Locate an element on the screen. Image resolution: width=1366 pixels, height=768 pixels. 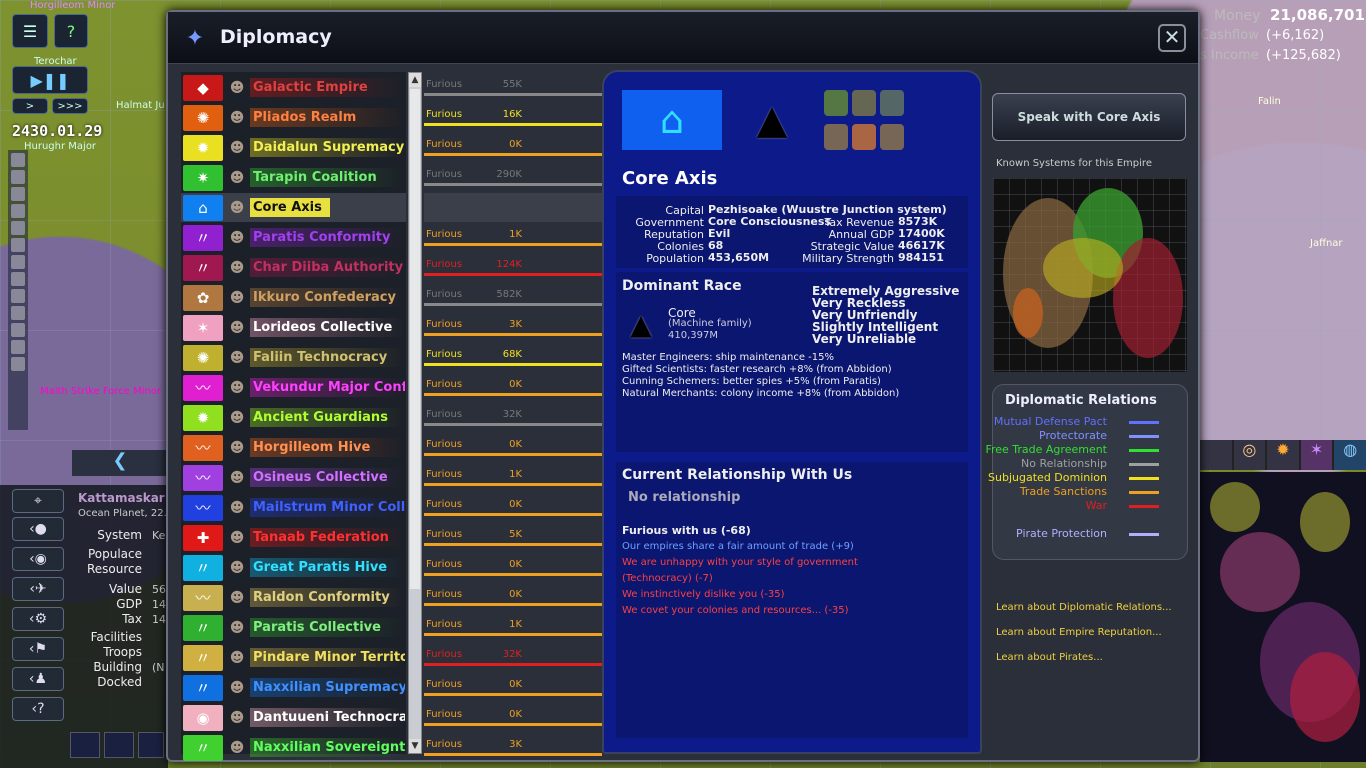
empire-row: ✹ ☻ Daidalun Supremacy is located at coordinates (293, 147).